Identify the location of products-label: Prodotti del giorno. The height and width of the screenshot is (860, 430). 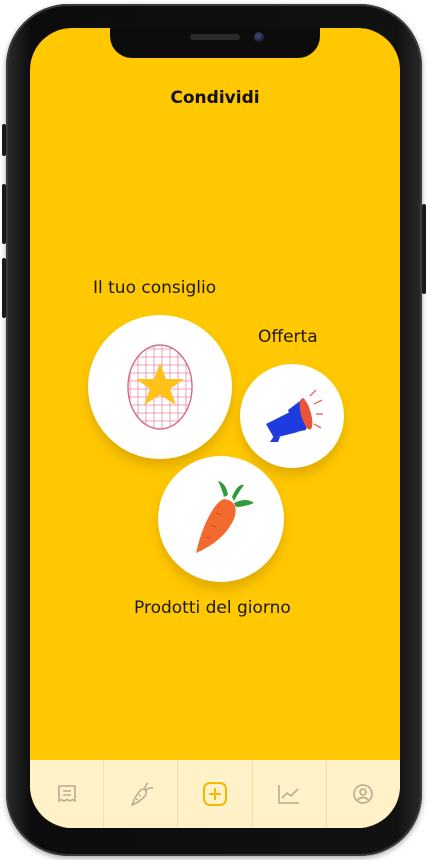
(212, 608).